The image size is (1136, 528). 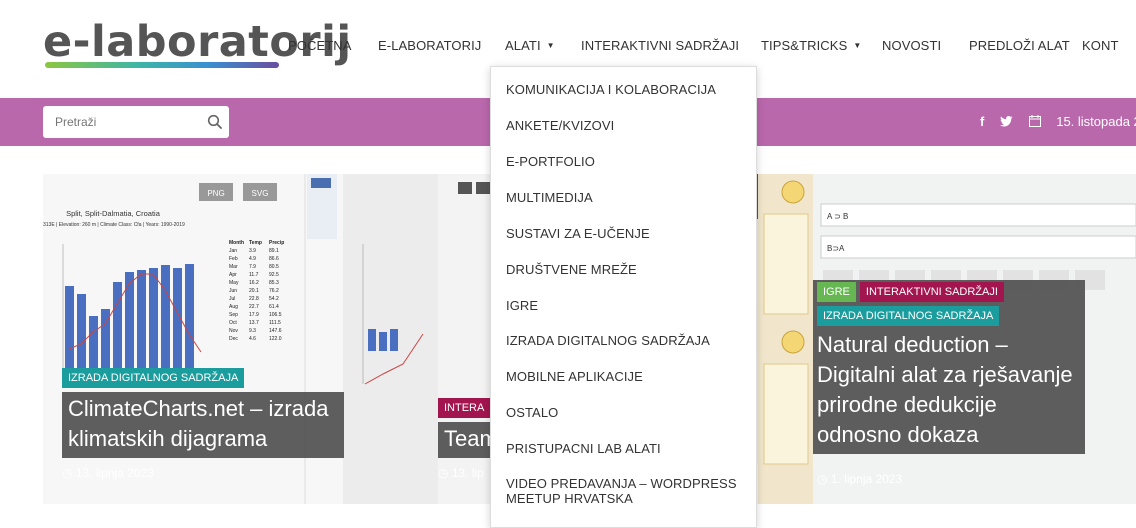 I want to click on category-tag: INTERAKTIVNI SADRŽAJI, so click(x=931, y=292).